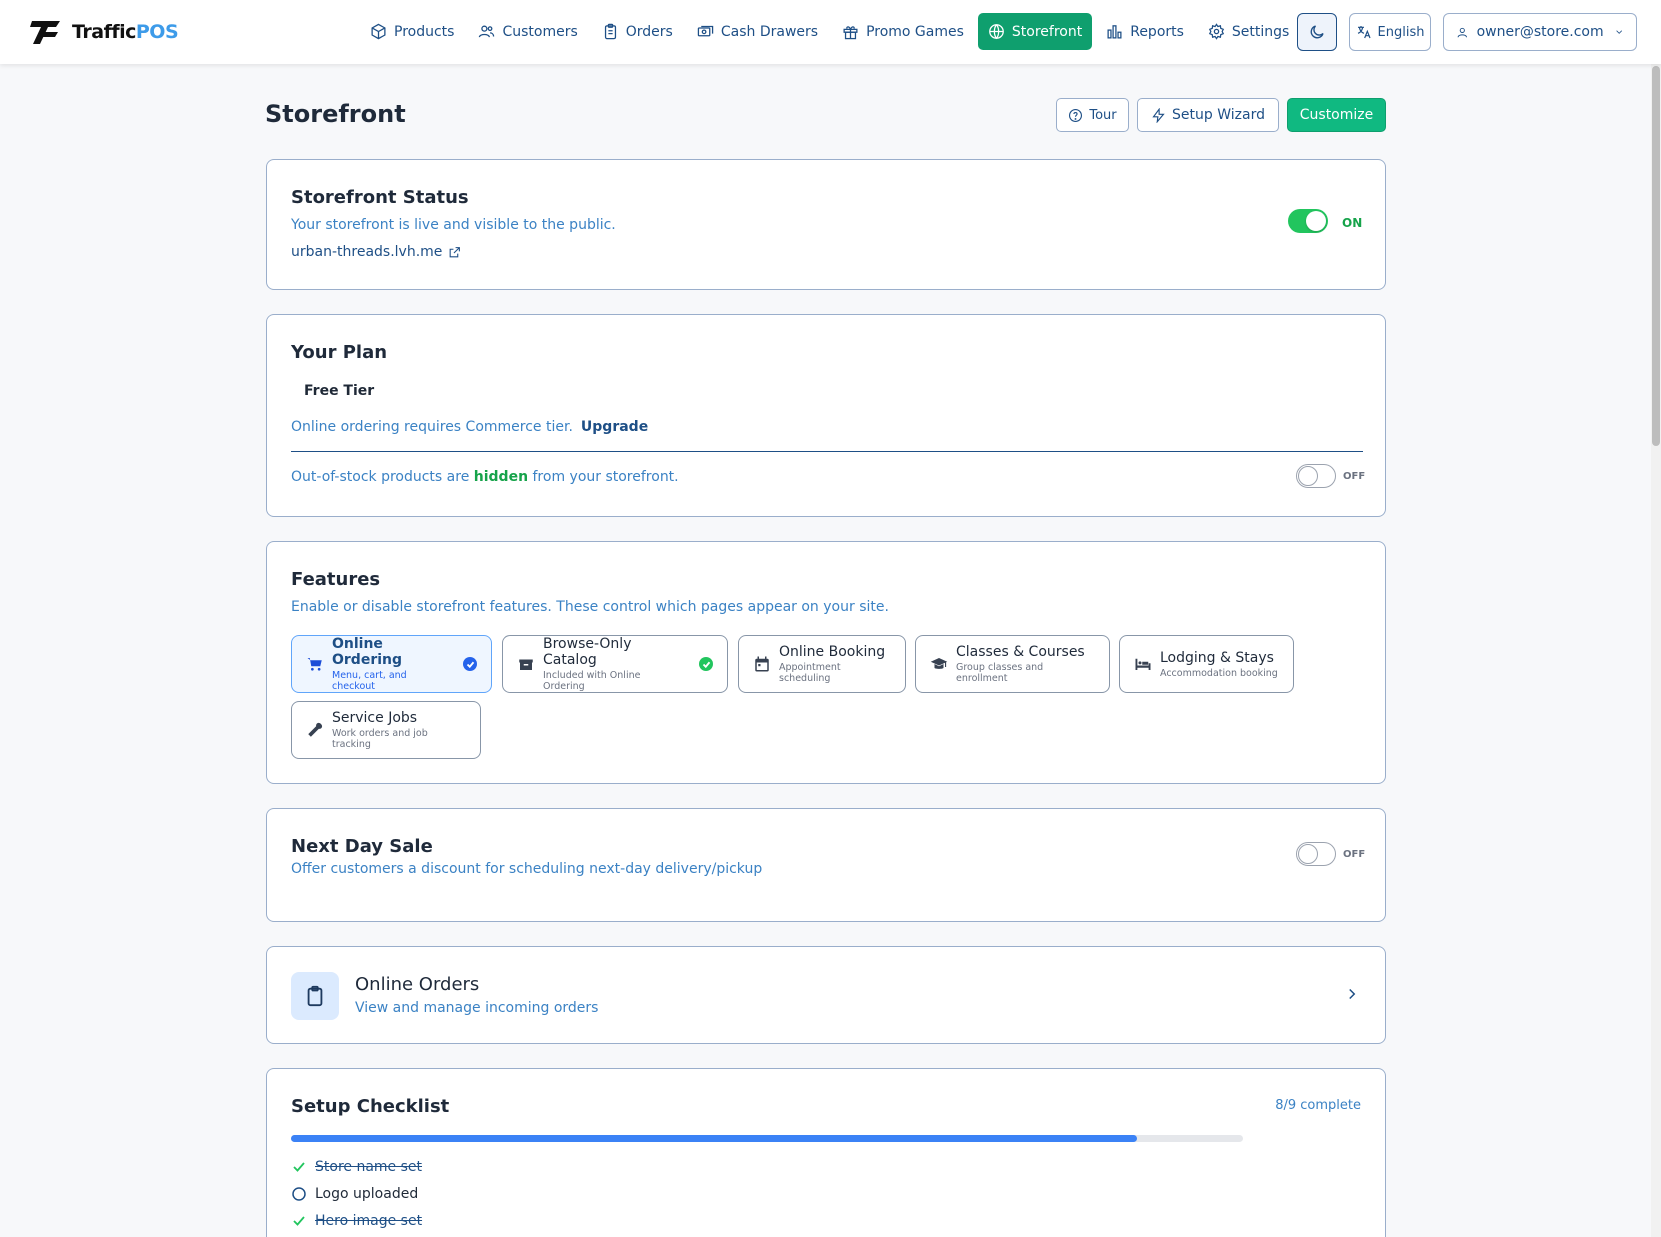 The width and height of the screenshot is (1661, 1237). I want to click on scrollbar-thumb, so click(1656, 256).